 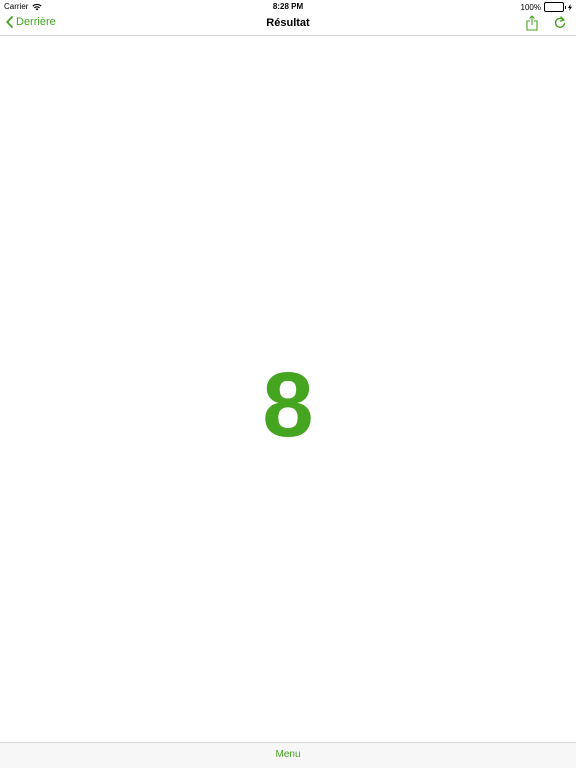 What do you see at coordinates (530, 7) in the screenshot?
I see `battery-percent: 100%` at bounding box center [530, 7].